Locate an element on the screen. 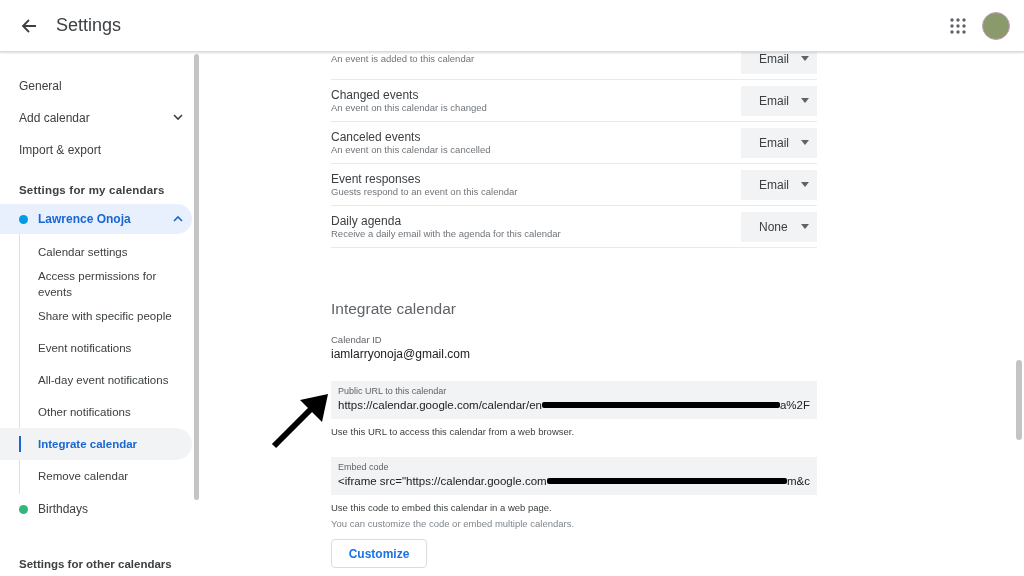  sidebar-subitem: Share with specific people is located at coordinates (96, 316).